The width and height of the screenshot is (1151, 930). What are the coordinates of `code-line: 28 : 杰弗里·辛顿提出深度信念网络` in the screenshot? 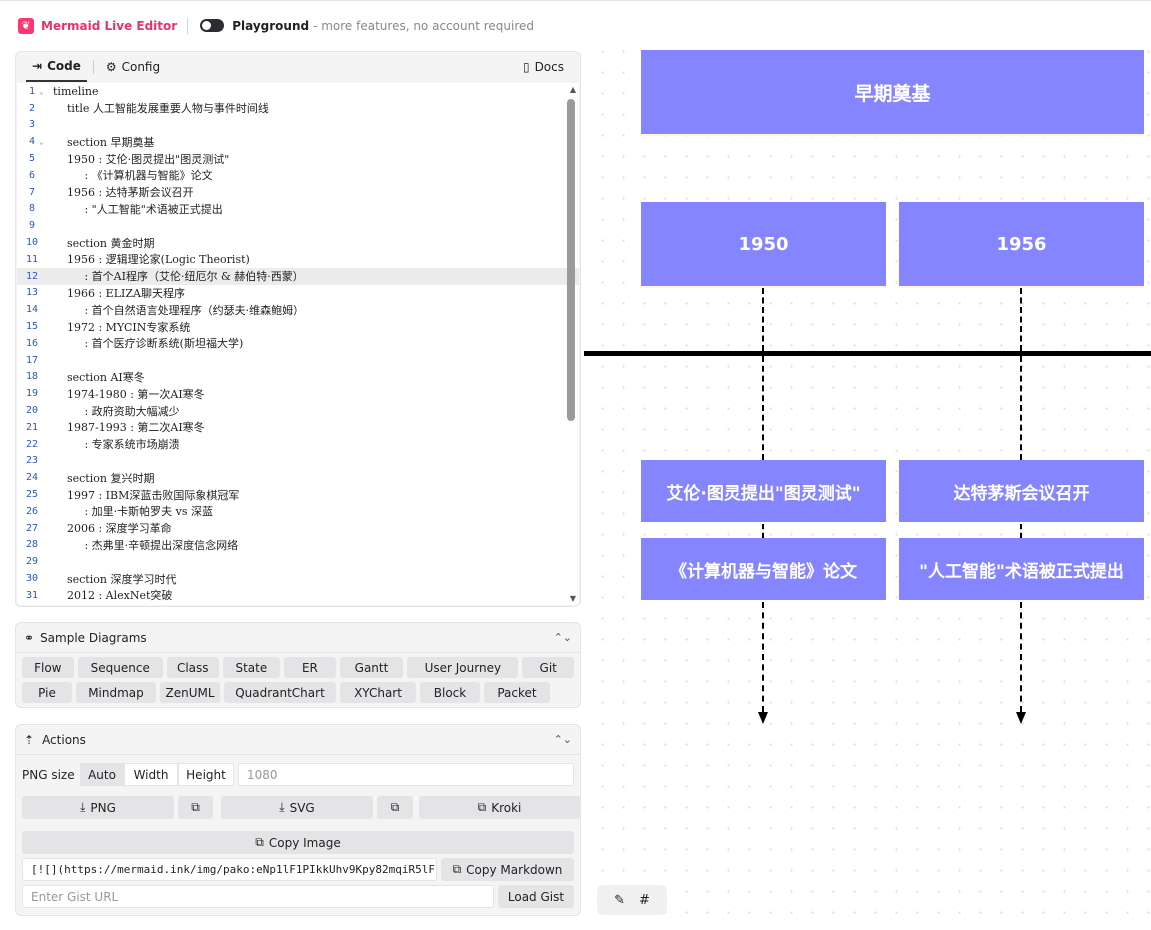 It's located at (298, 545).